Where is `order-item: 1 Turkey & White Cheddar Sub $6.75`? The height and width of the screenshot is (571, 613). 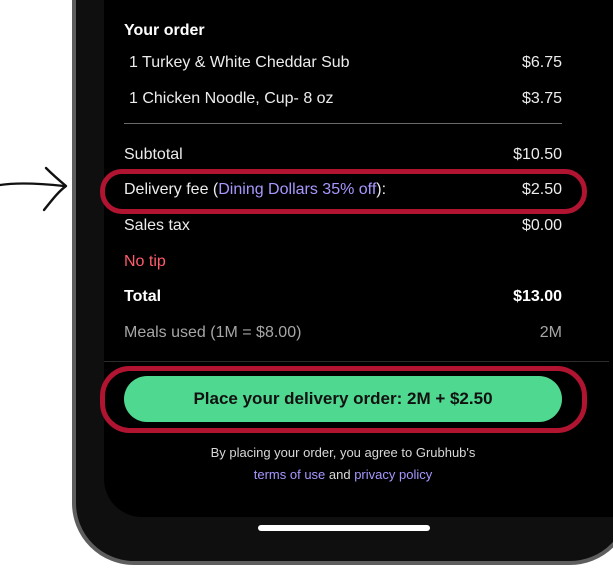
order-item: 1 Turkey & White Cheddar Sub $6.75 is located at coordinates (343, 65).